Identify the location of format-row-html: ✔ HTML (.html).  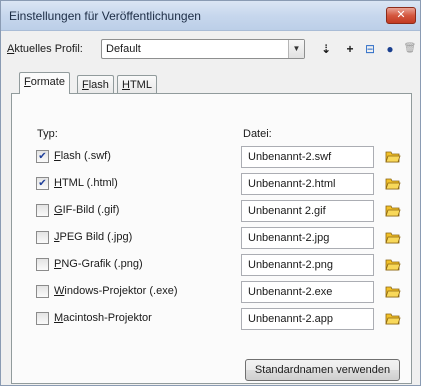
(121, 184).